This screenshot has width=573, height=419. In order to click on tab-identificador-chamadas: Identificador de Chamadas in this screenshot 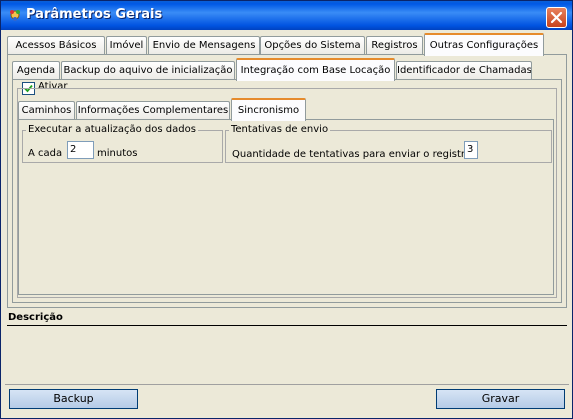, I will do `click(464, 70)`.